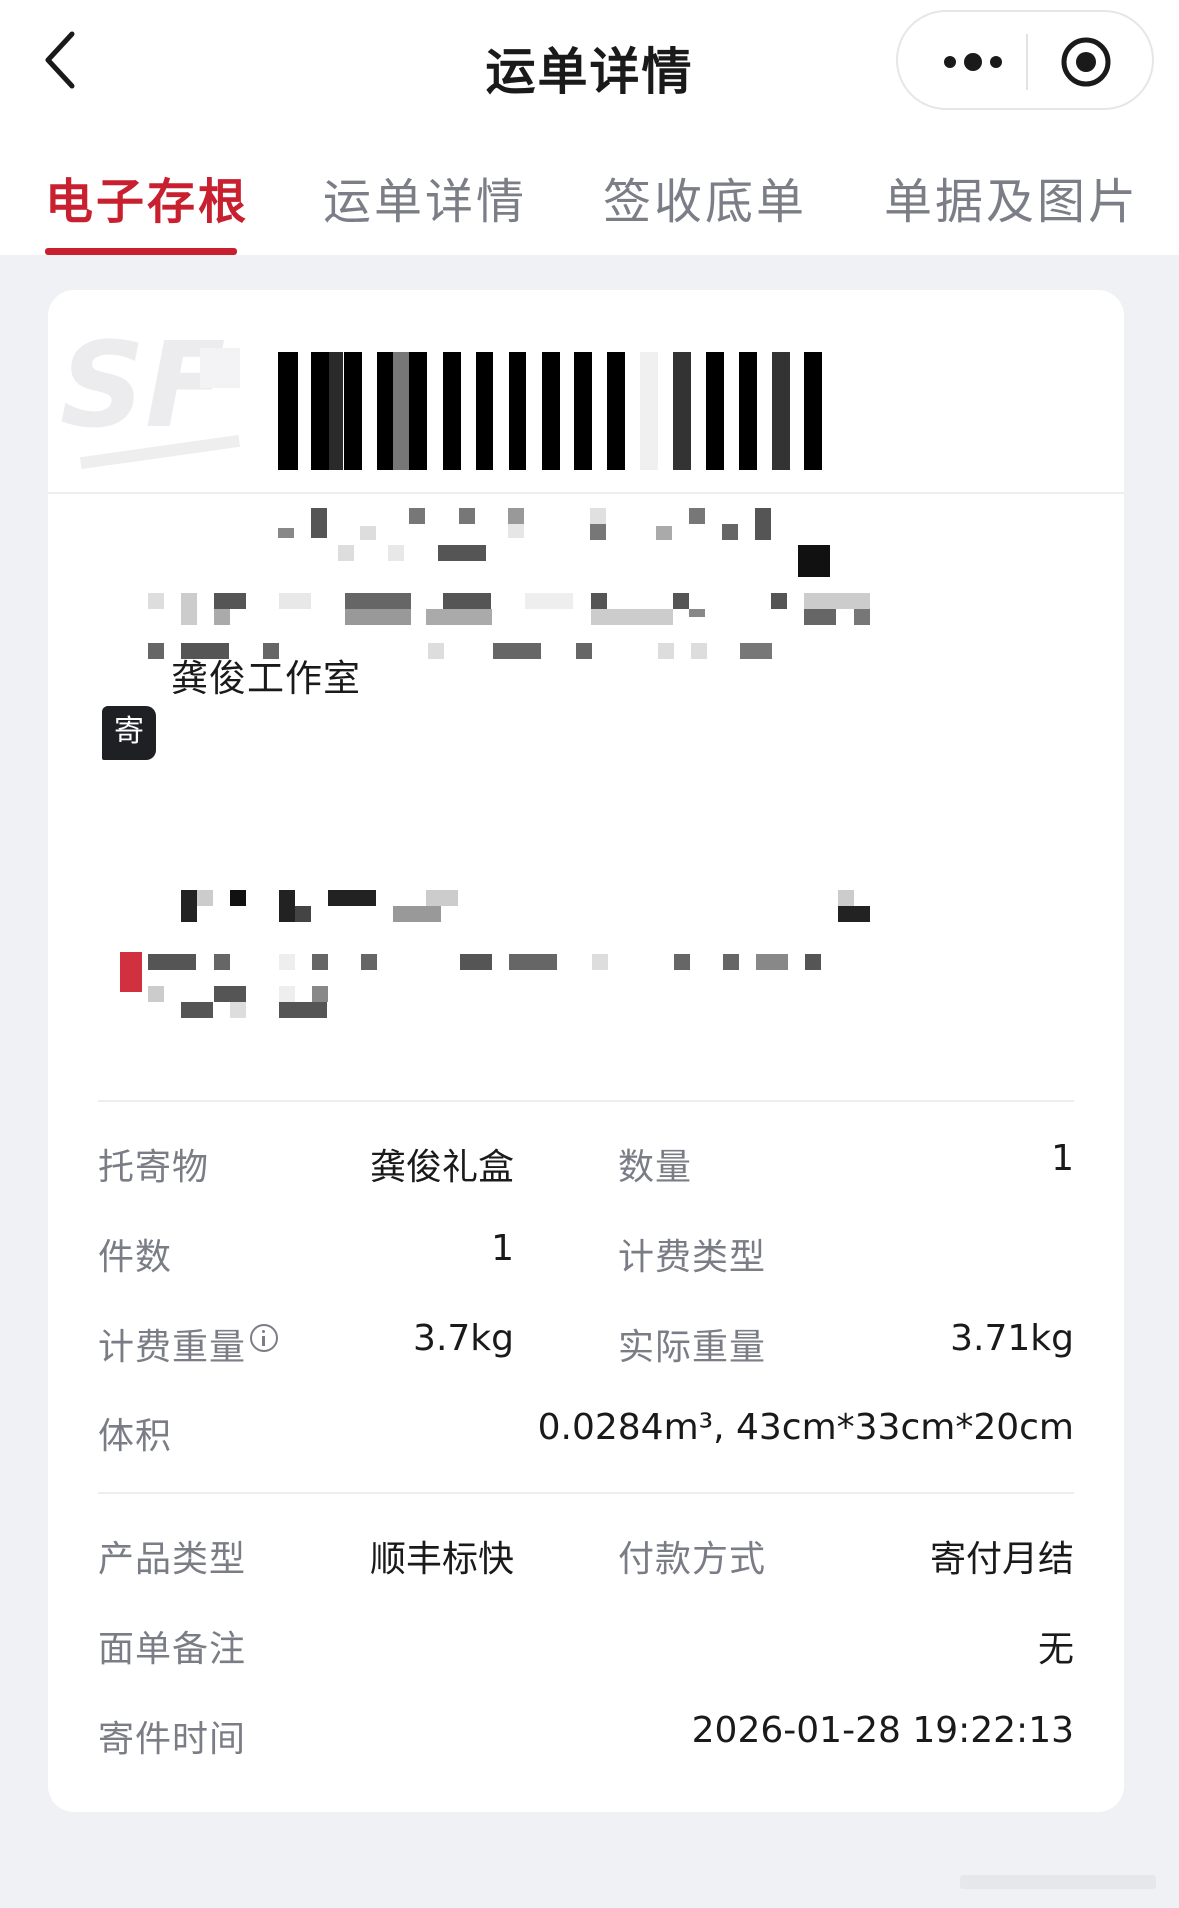  Describe the element at coordinates (882, 1730) in the screenshot. I see `send-time-value: 2026-01-28 19:22:13` at that location.